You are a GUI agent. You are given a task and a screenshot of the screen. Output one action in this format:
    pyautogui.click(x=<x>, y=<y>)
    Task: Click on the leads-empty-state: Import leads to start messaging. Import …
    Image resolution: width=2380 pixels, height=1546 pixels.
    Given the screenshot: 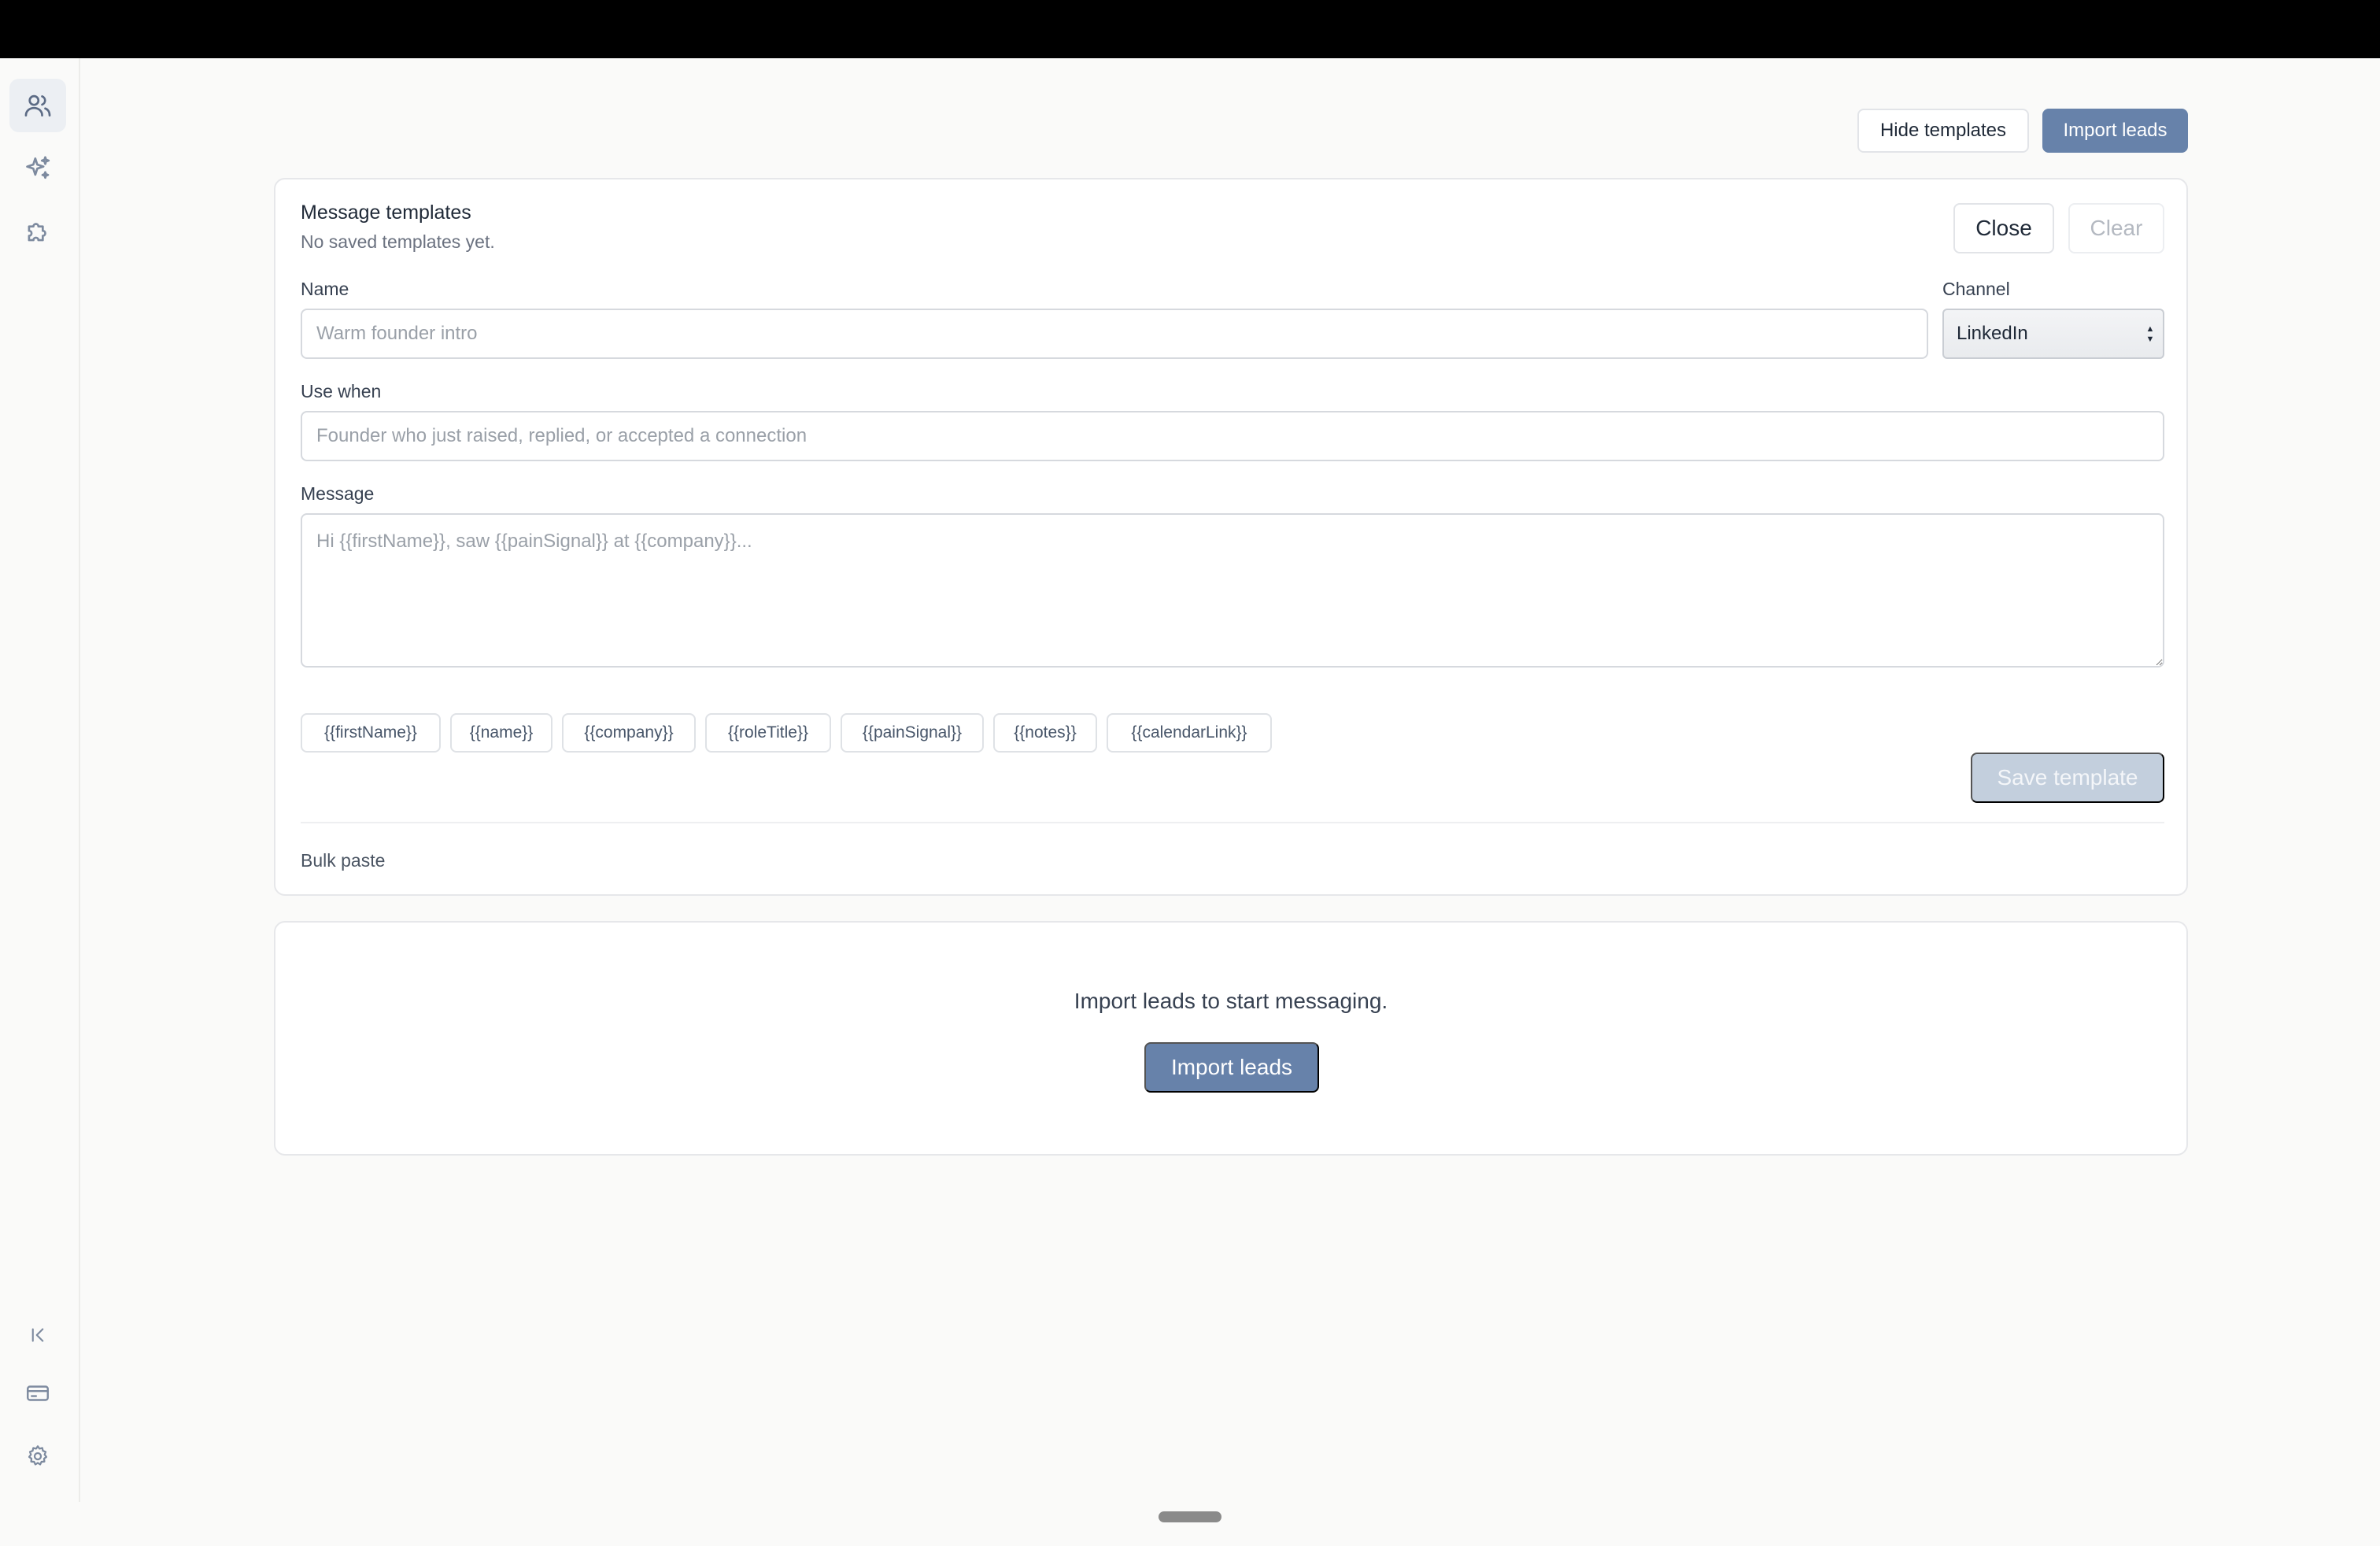 What is the action you would take?
    pyautogui.click(x=1231, y=1038)
    